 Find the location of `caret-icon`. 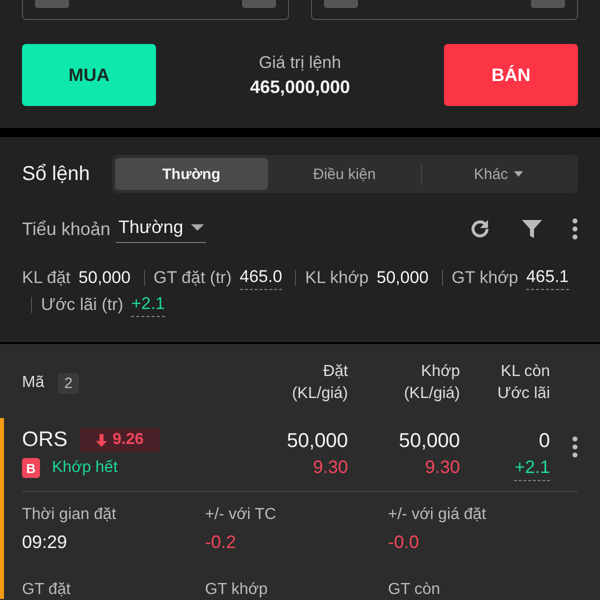

caret-icon is located at coordinates (197, 227).